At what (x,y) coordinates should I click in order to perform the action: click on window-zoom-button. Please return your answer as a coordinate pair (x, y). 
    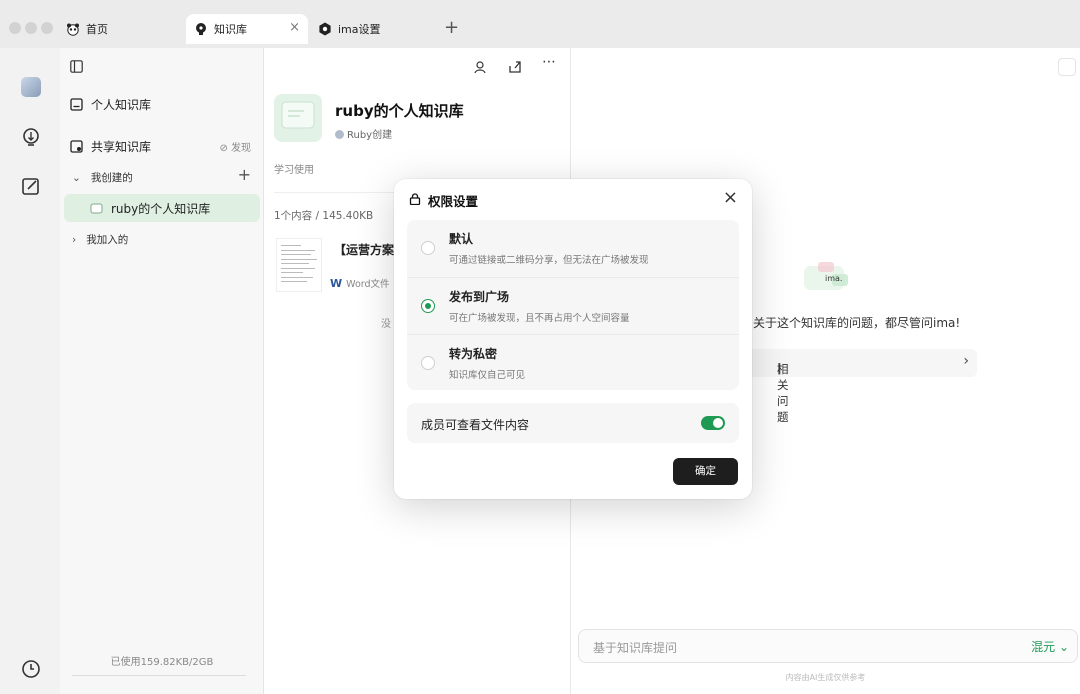
    Looking at the image, I should click on (47, 28).